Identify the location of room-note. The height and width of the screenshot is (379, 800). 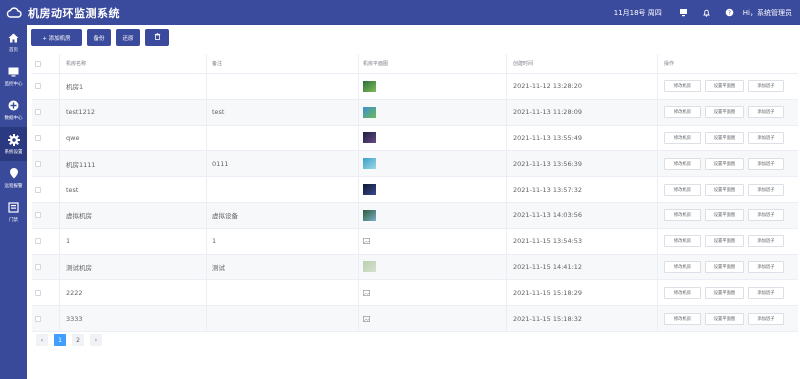
(282, 86).